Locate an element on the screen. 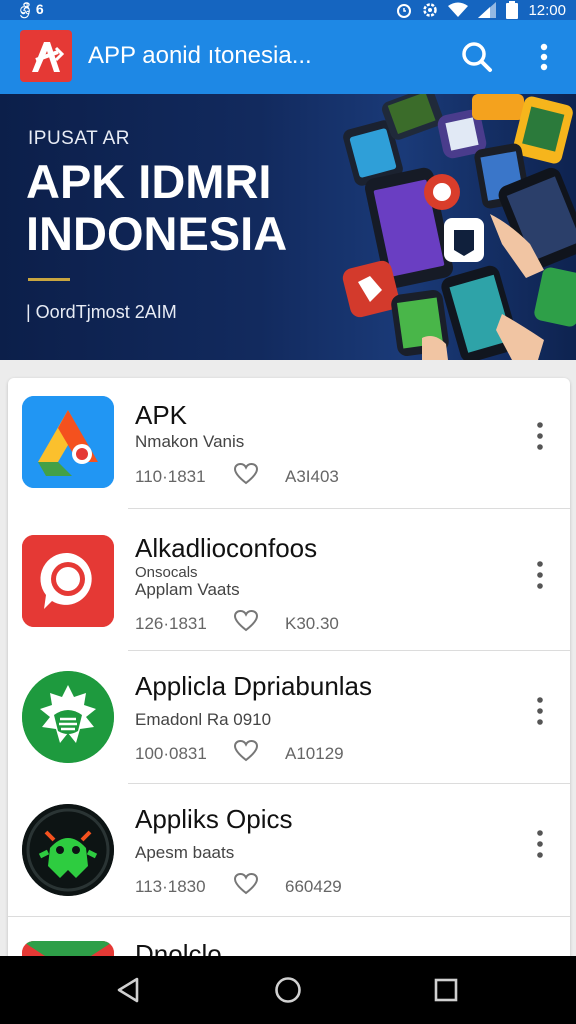 Image resolution: width=576 pixels, height=1024 pixels. settings-icon is located at coordinates (430, 10).